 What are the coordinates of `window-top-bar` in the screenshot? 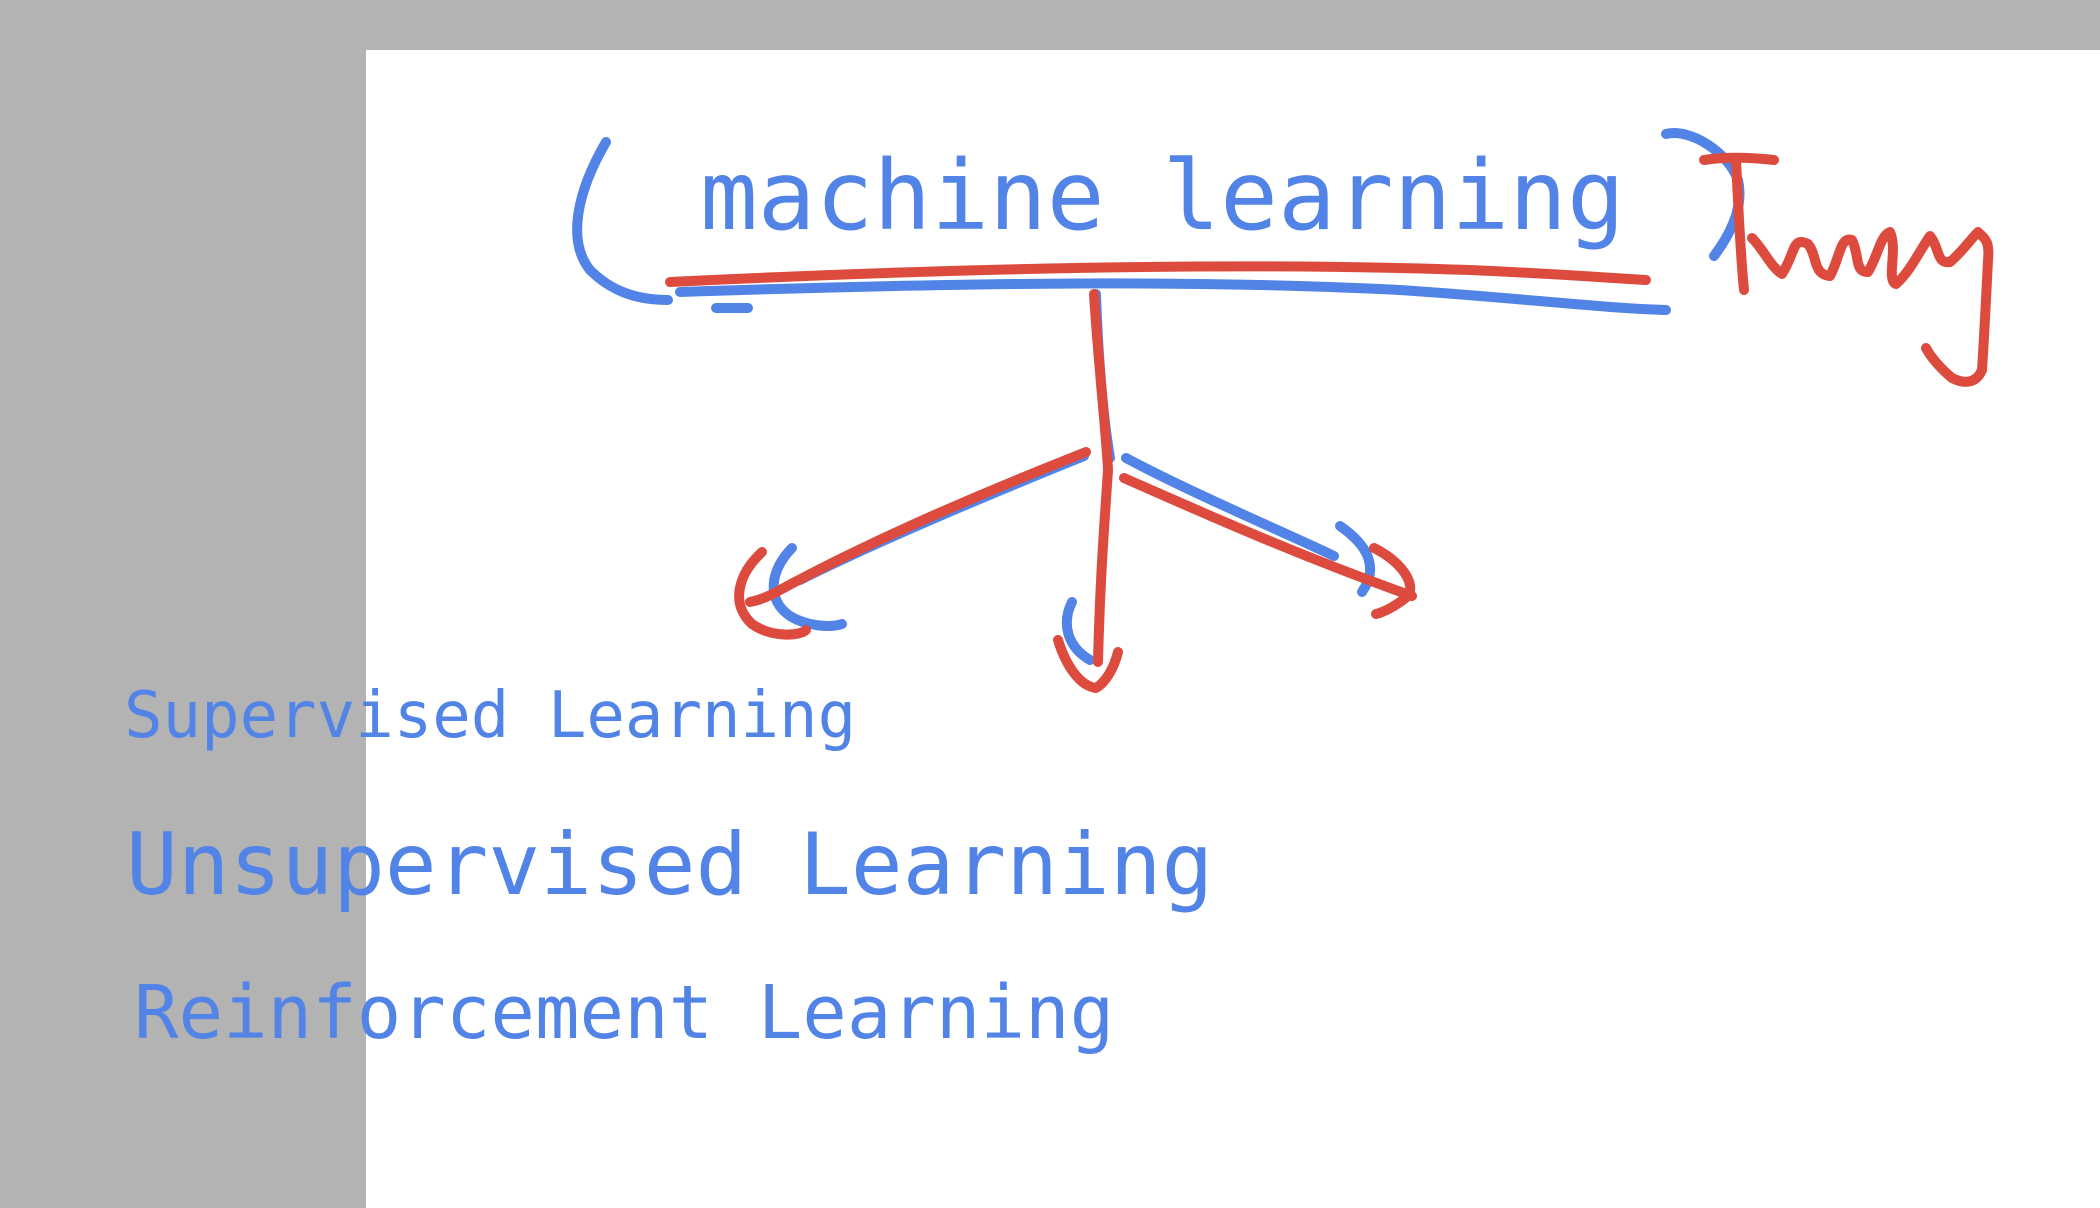 It's located at (1050, 25).